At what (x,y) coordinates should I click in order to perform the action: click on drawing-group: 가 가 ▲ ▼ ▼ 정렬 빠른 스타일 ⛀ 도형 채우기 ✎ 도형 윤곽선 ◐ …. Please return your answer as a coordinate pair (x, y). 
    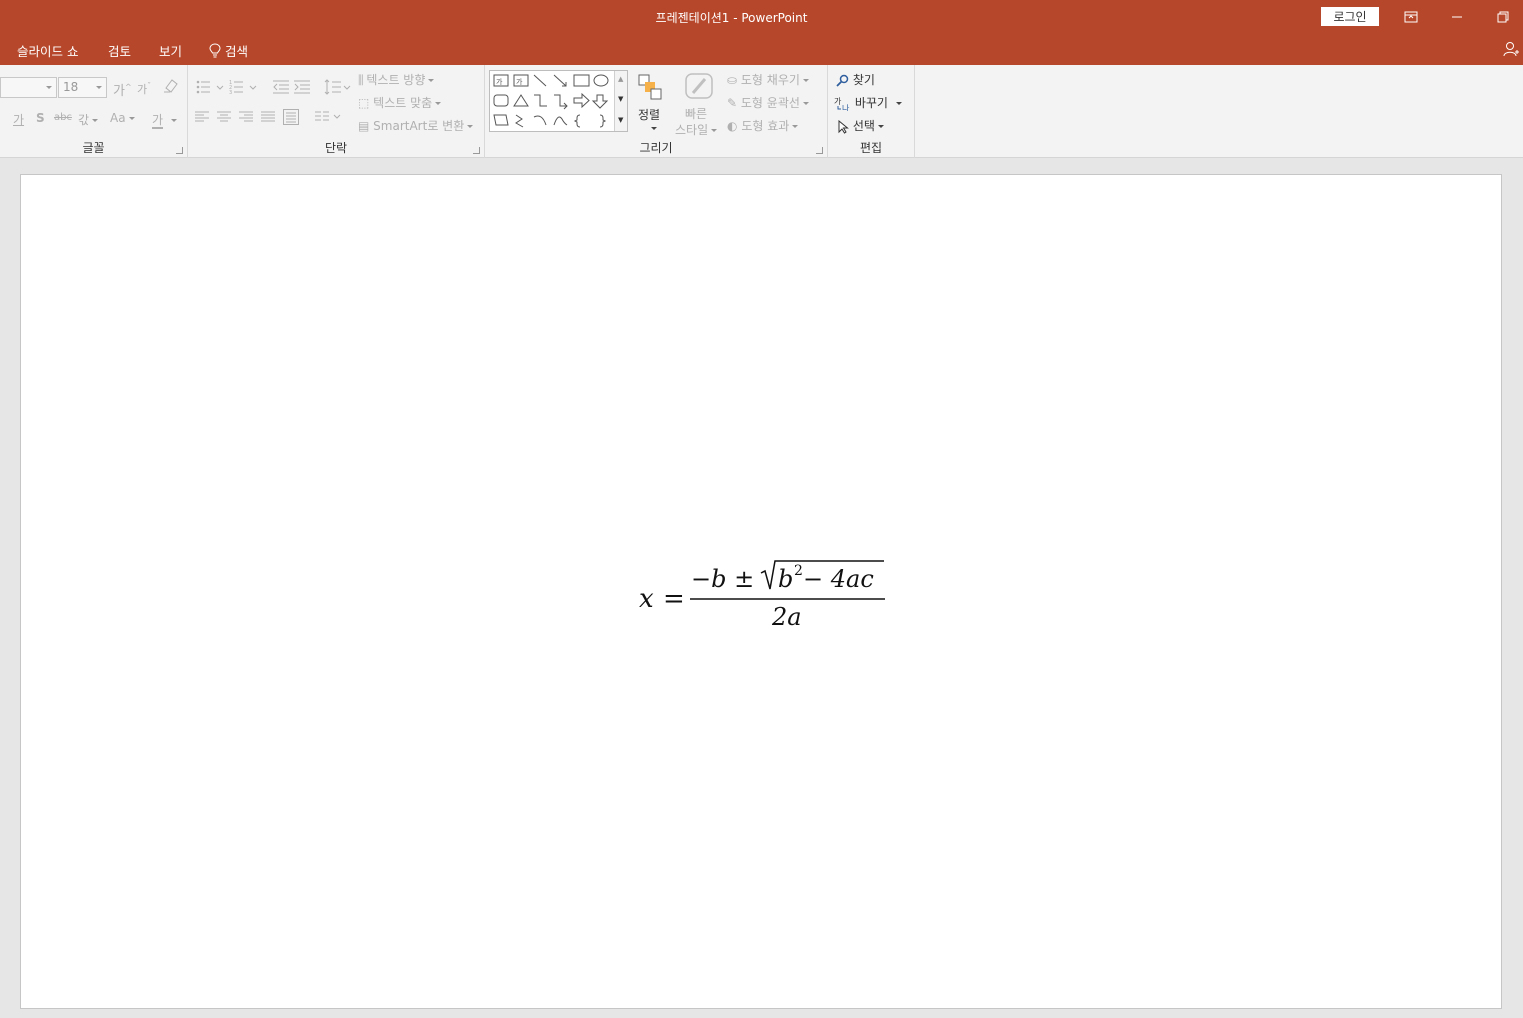
    Looking at the image, I should click on (656, 111).